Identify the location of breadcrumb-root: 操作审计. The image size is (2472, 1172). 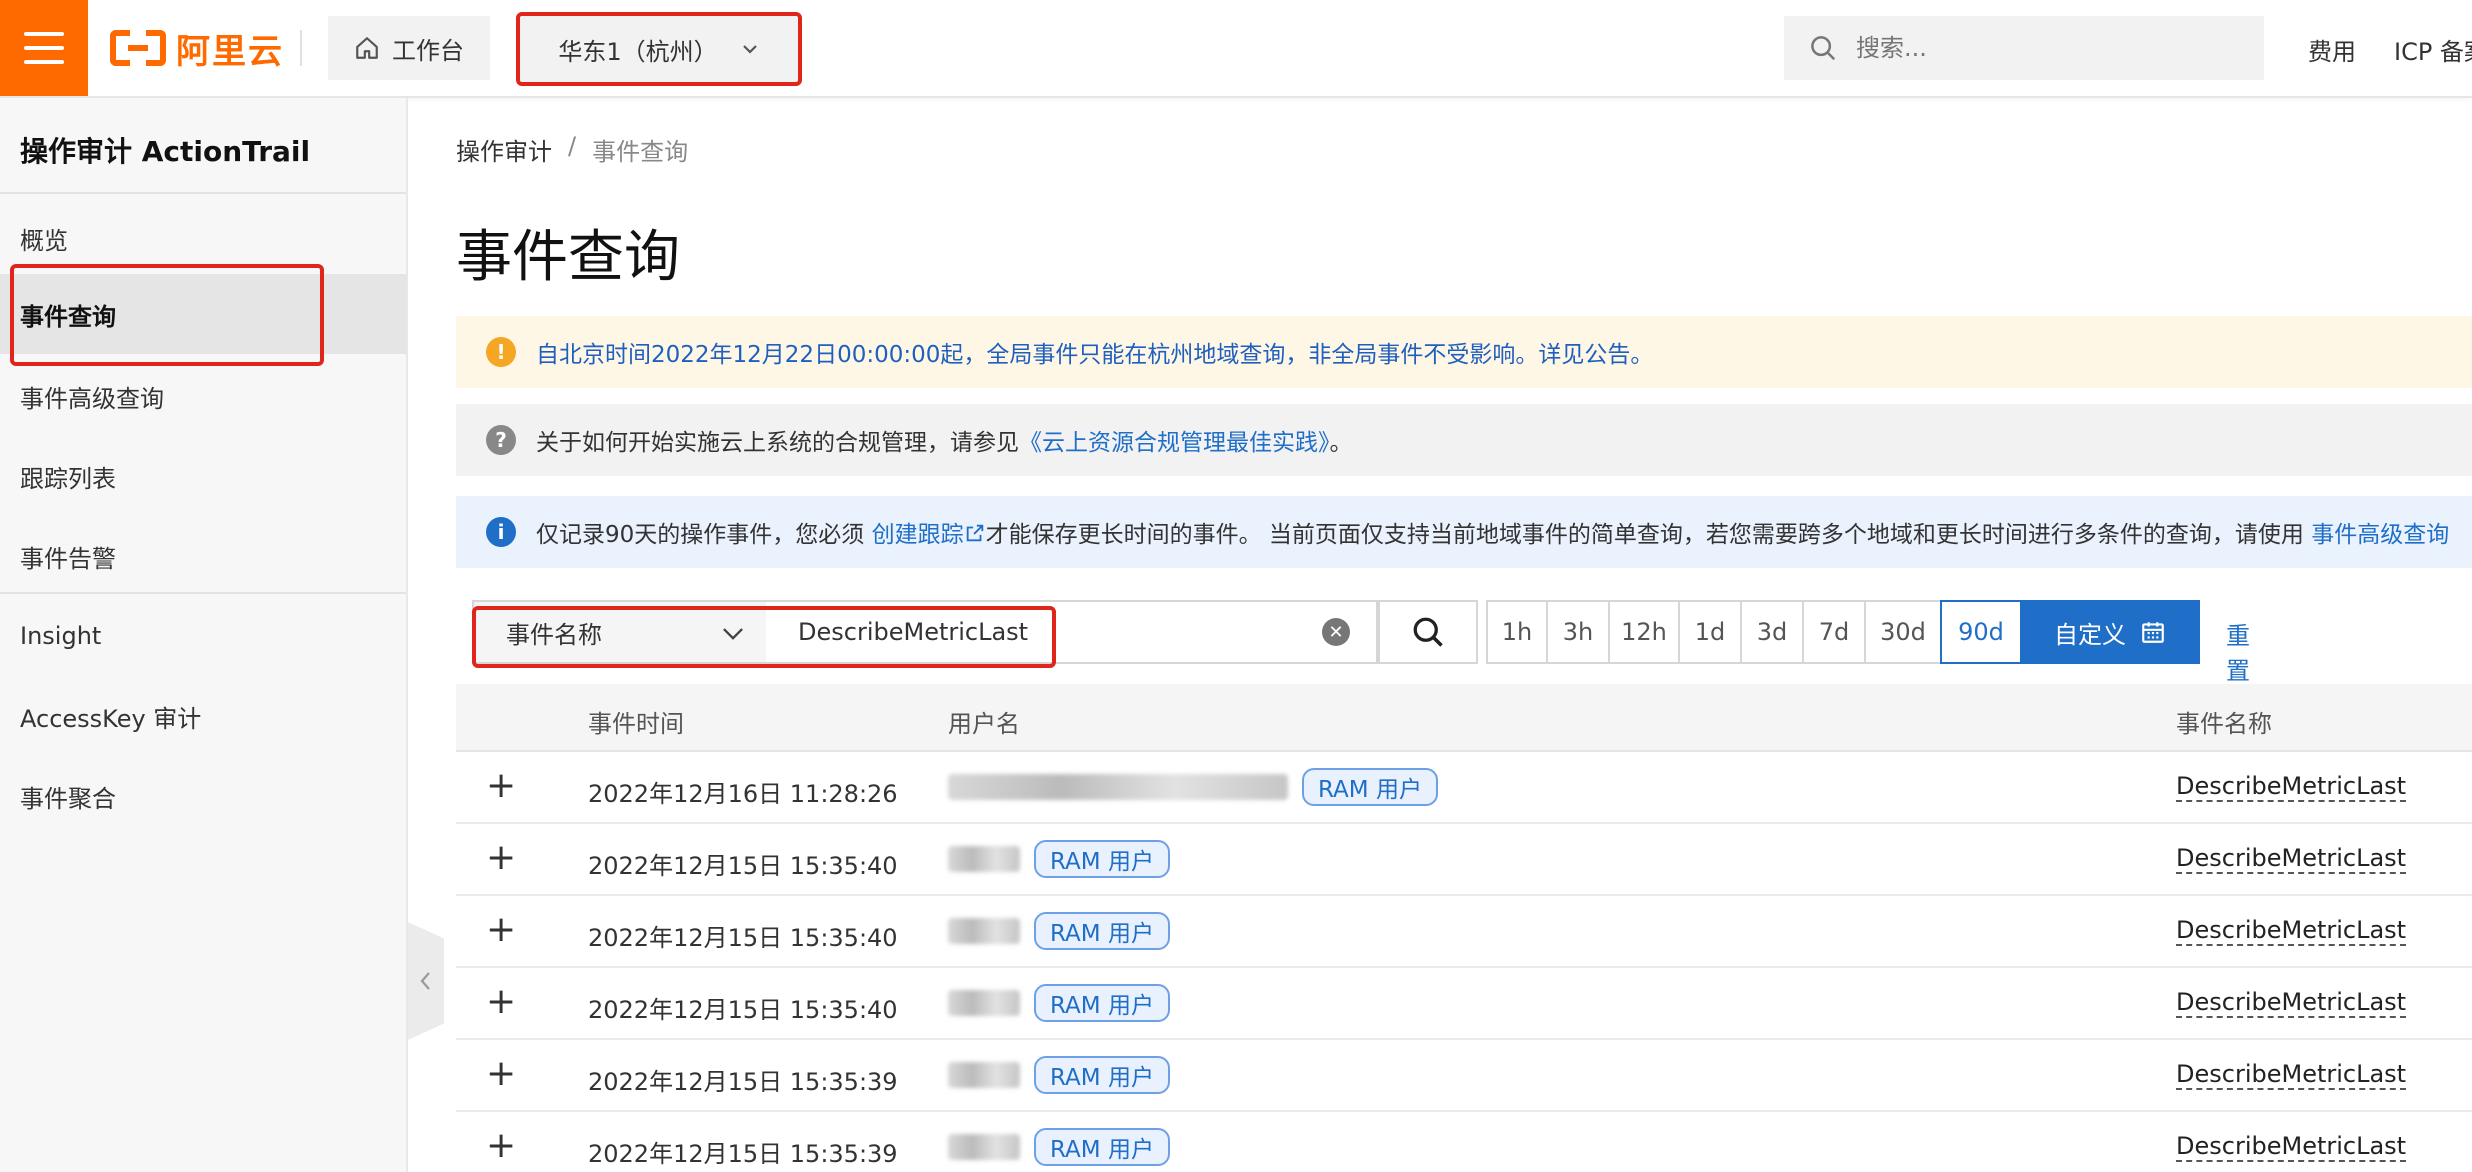
(504, 149).